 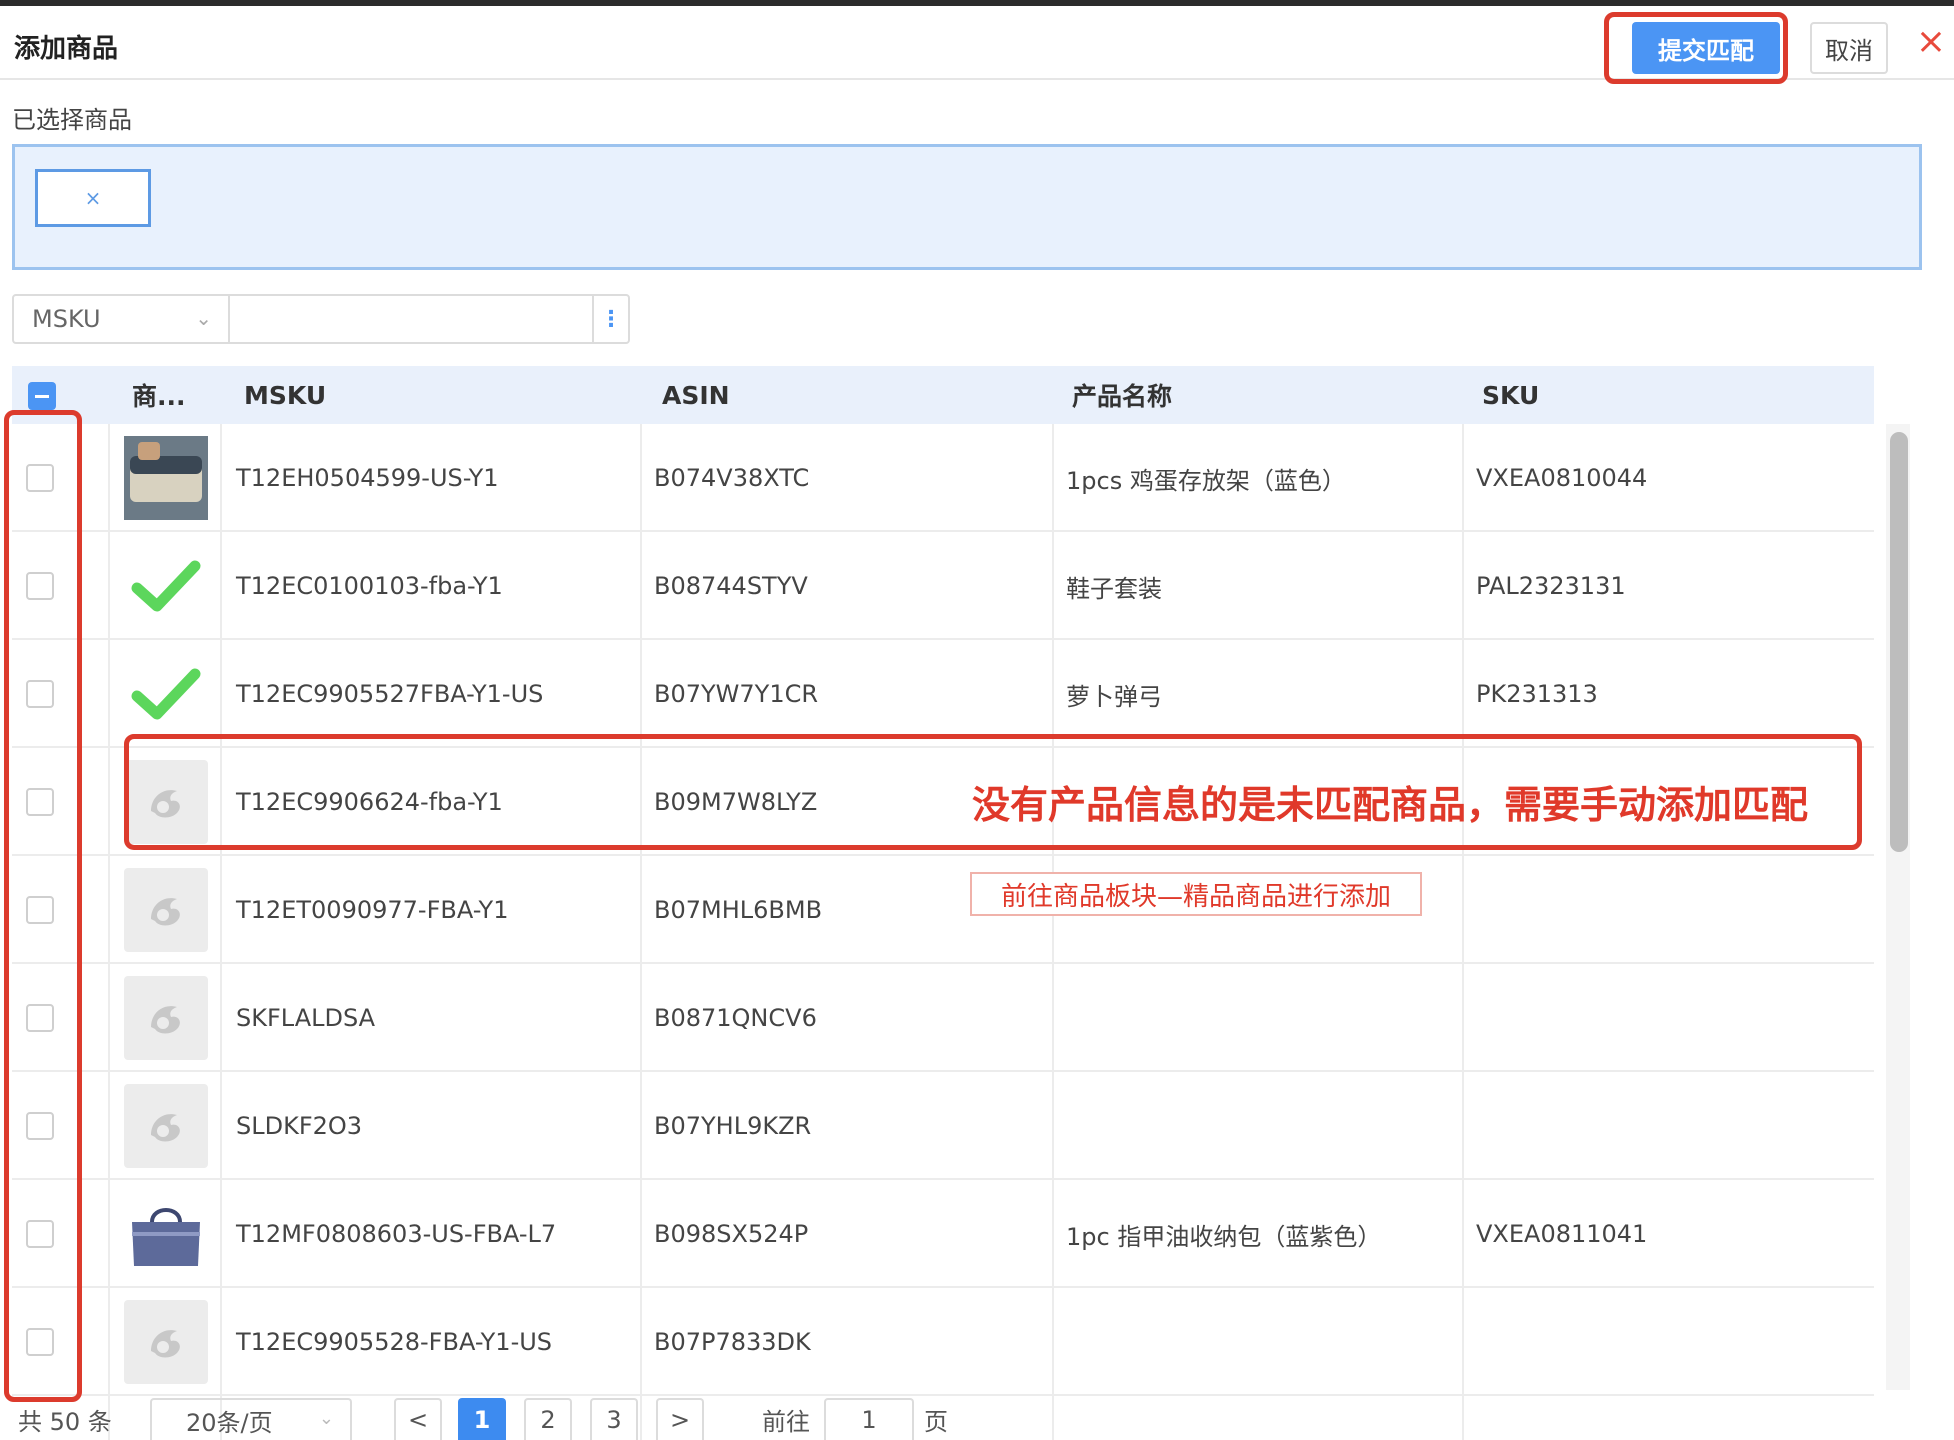 I want to click on cell-asin: B07YW7Y1CR, so click(x=736, y=694).